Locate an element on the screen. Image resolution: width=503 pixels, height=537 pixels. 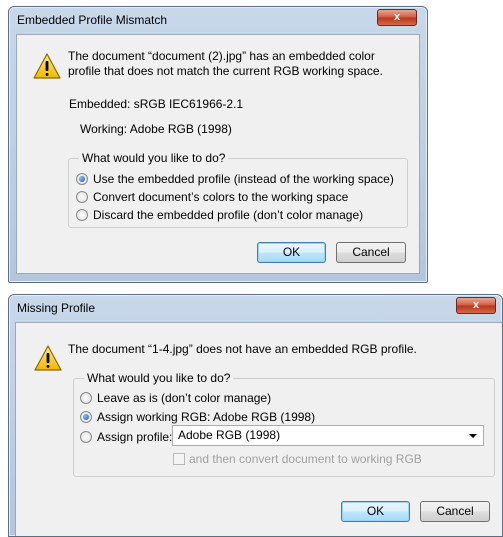
convert-checkbox is located at coordinates (179, 459).